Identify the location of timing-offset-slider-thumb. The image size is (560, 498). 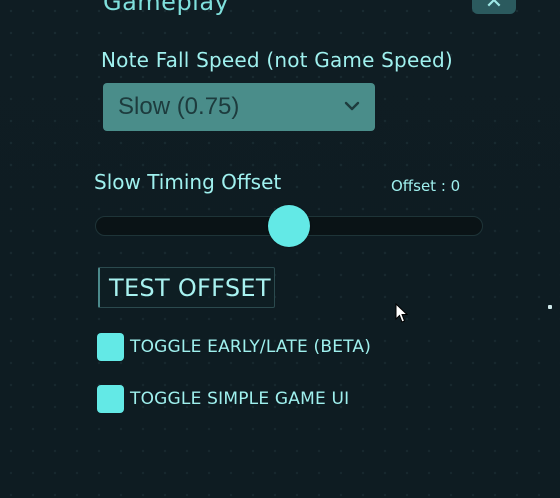
(289, 226).